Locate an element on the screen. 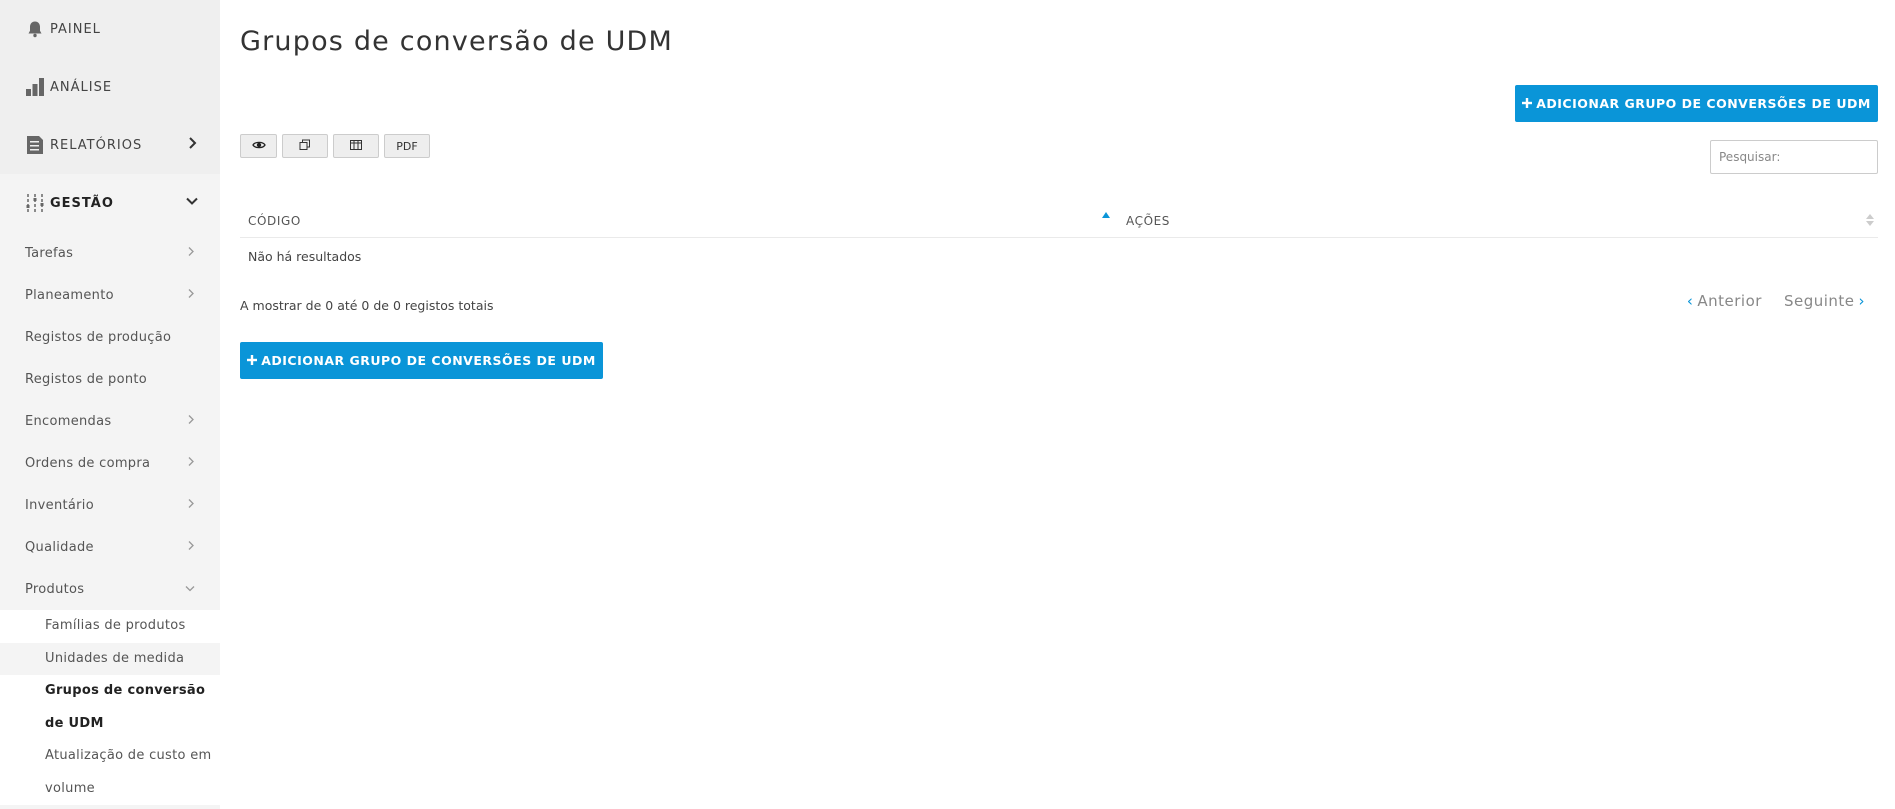 The height and width of the screenshot is (809, 1895). empty-row: Não há resultados is located at coordinates (305, 256).